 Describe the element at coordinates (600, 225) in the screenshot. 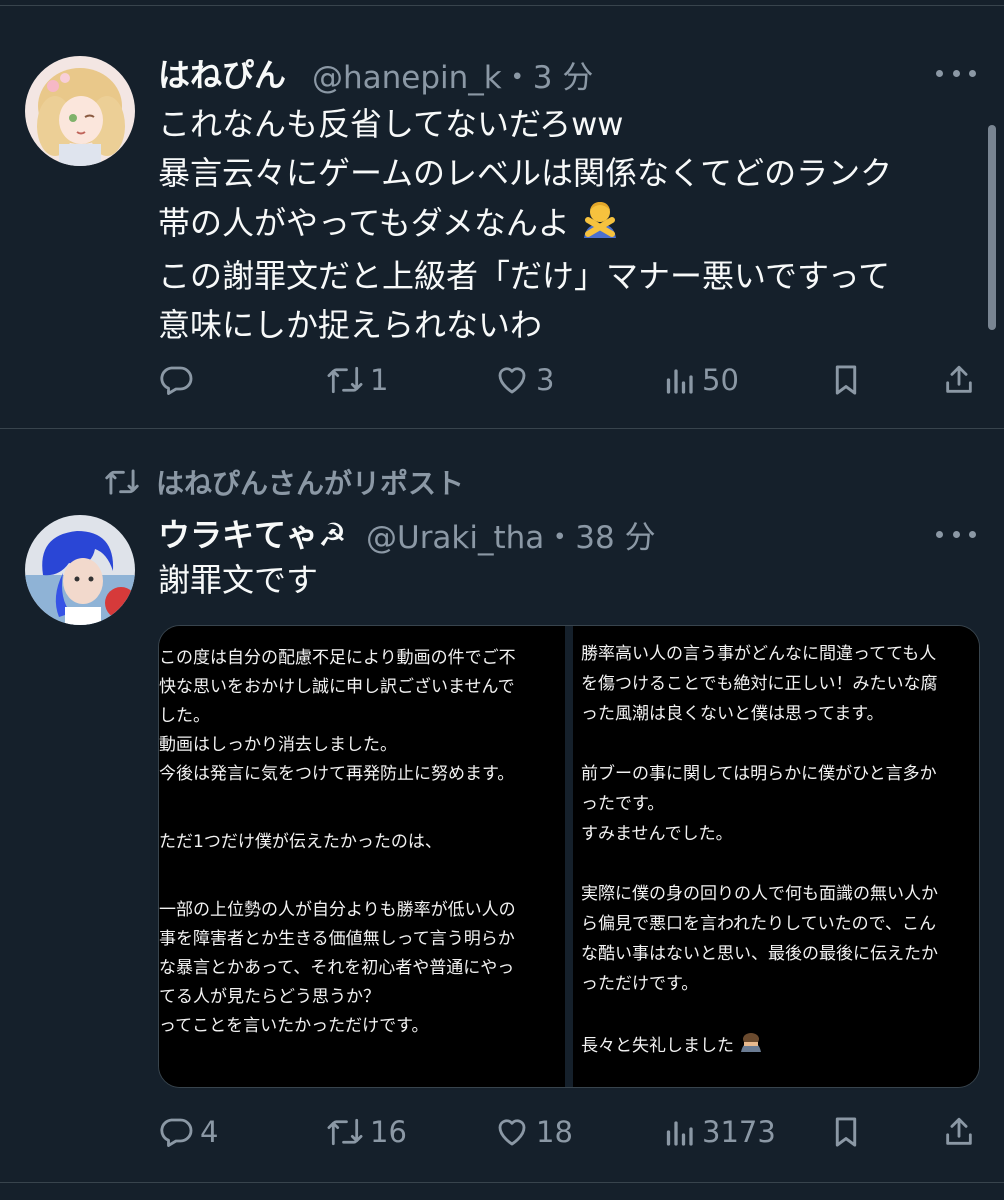

I see `person-gesturing-no-icon` at that location.